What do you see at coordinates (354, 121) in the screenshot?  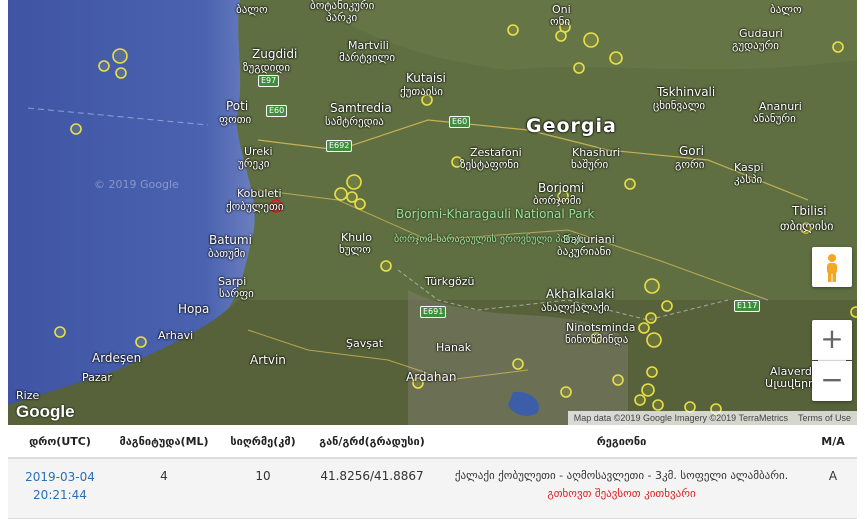 I see `place-samtredia-local: სამტრედია` at bounding box center [354, 121].